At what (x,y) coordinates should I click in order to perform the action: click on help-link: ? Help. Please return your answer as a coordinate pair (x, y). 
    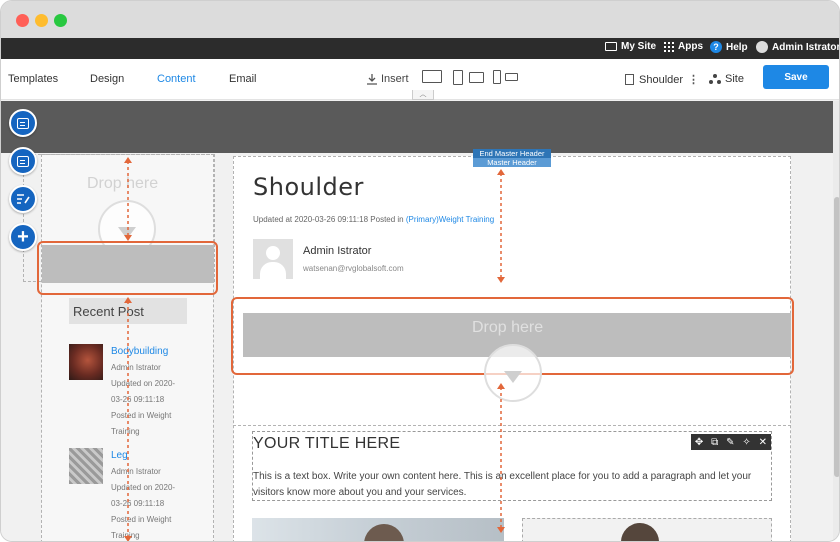
    Looking at the image, I should click on (729, 47).